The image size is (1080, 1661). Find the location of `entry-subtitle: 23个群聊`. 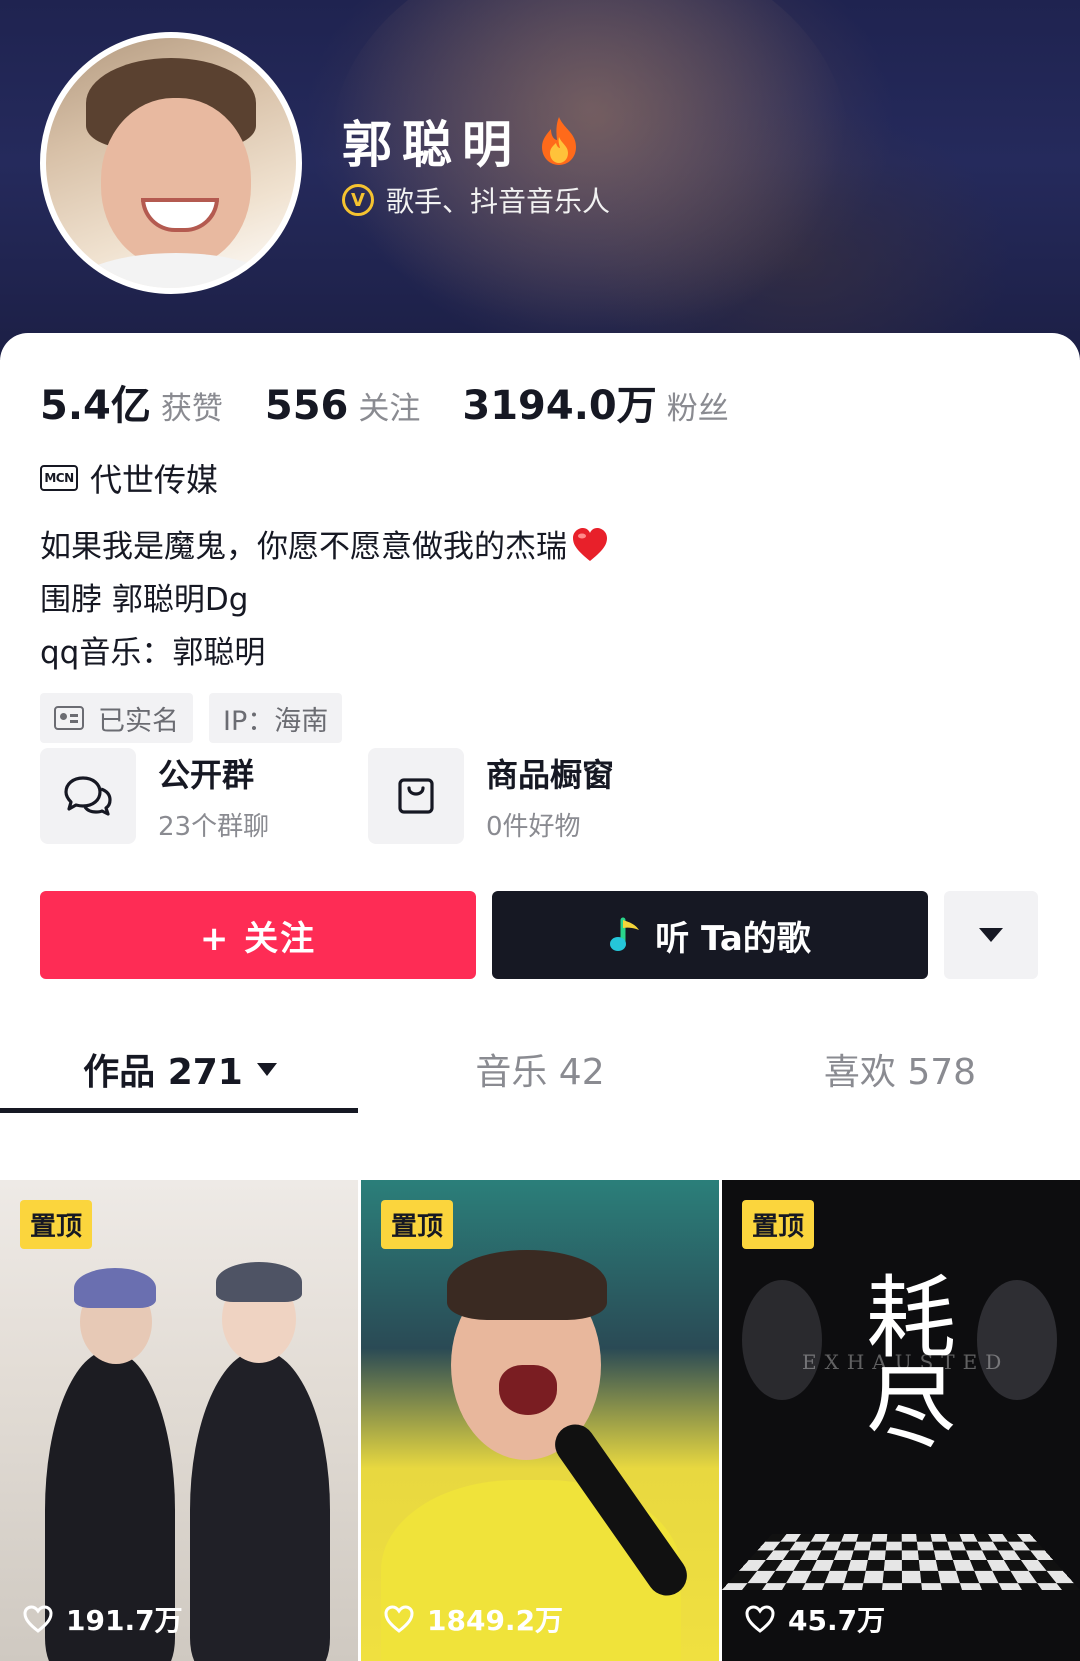

entry-subtitle: 23个群聊 is located at coordinates (214, 826).